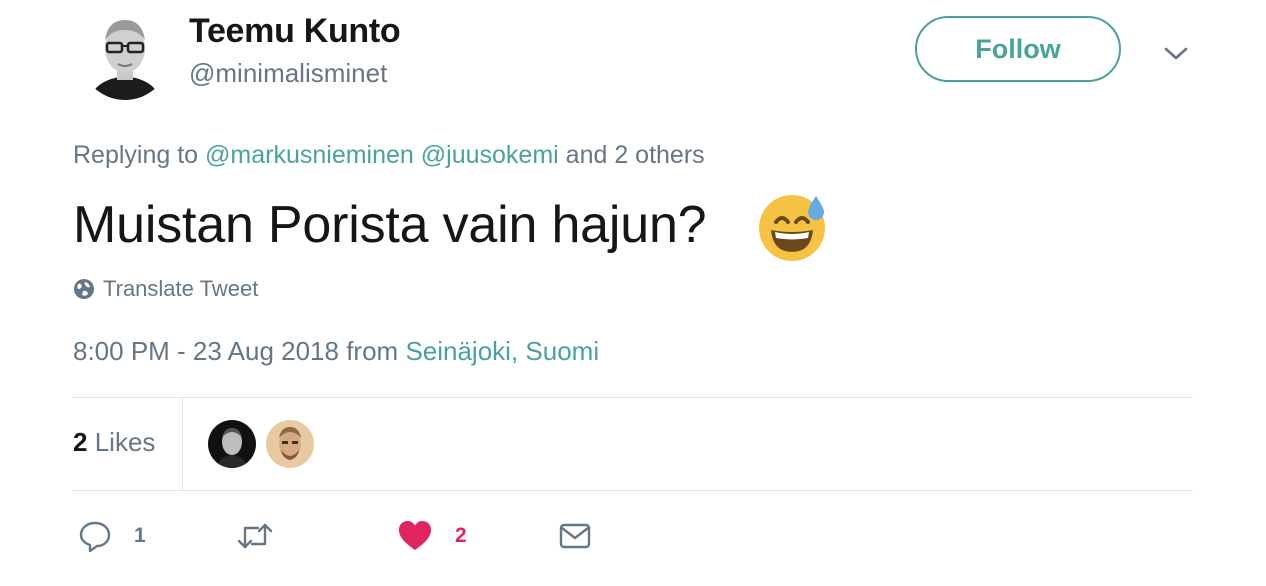 The height and width of the screenshot is (586, 1266). Describe the element at coordinates (490, 155) in the screenshot. I see `mention-link: @juusokemi` at that location.